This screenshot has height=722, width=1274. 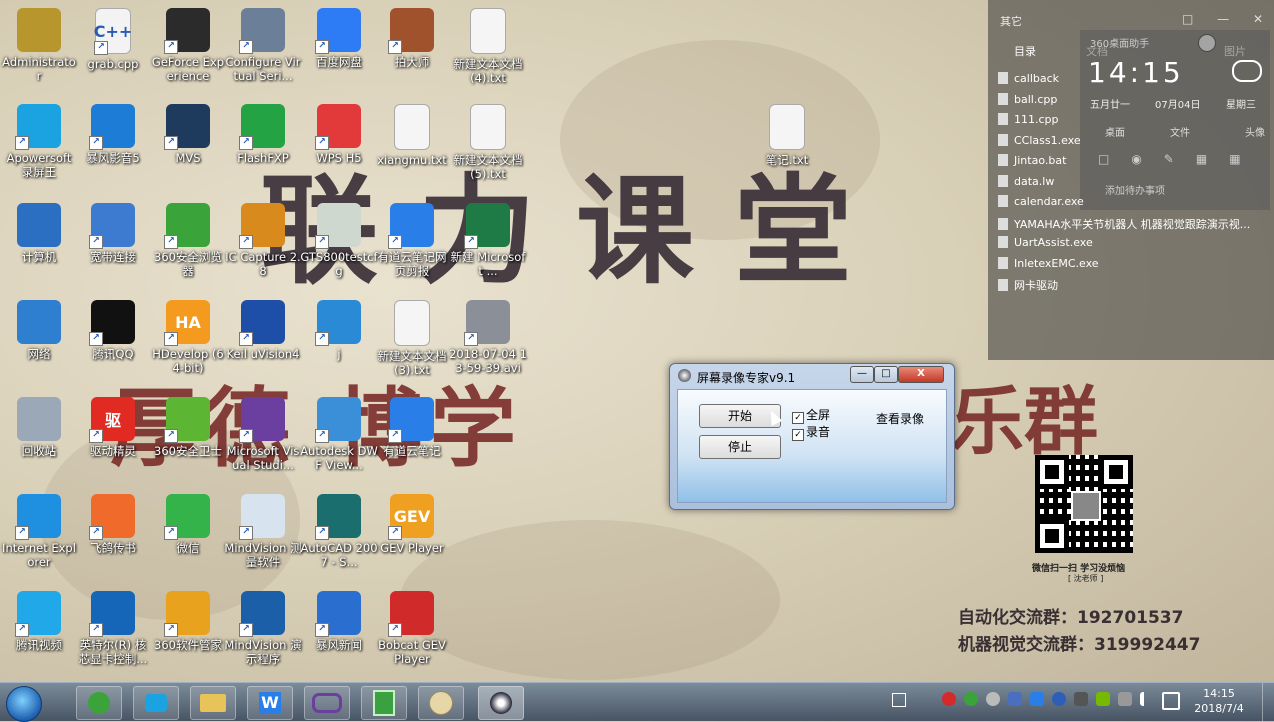 What do you see at coordinates (188, 337) in the screenshot?
I see `desktop-icon: HA ↗ HDevelop (64-bit)` at bounding box center [188, 337].